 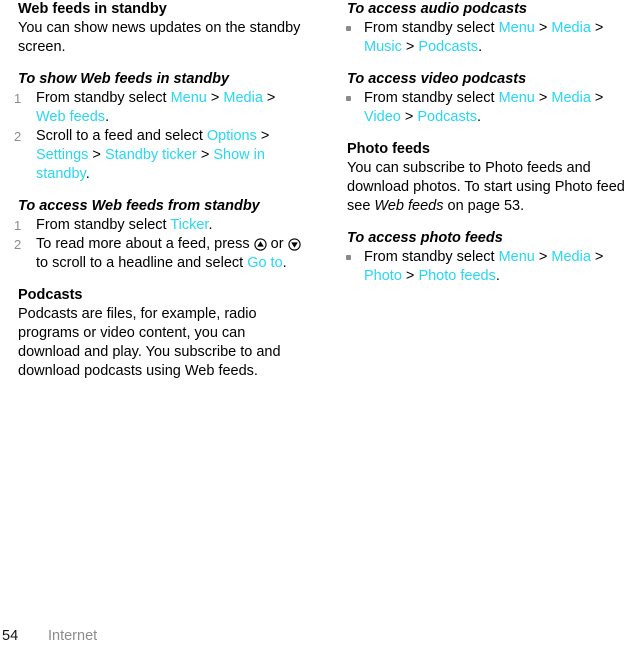 What do you see at coordinates (383, 276) in the screenshot?
I see `menu-path-item: Photo` at bounding box center [383, 276].